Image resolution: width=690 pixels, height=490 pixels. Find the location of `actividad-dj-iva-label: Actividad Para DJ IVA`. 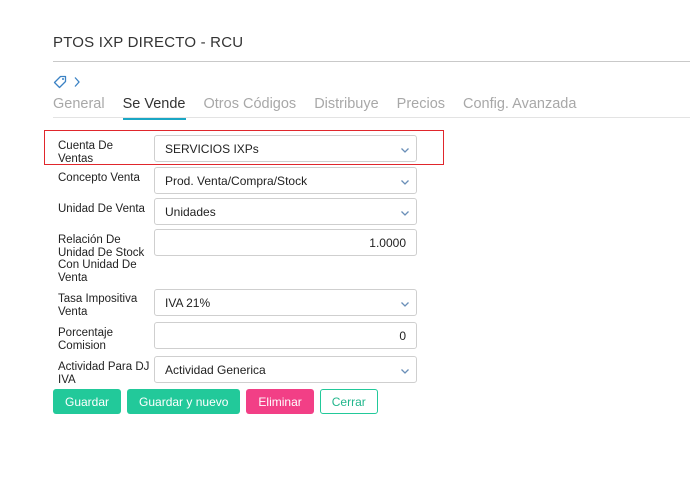

actividad-dj-iva-label: Actividad Para DJ IVA is located at coordinates (104, 373).